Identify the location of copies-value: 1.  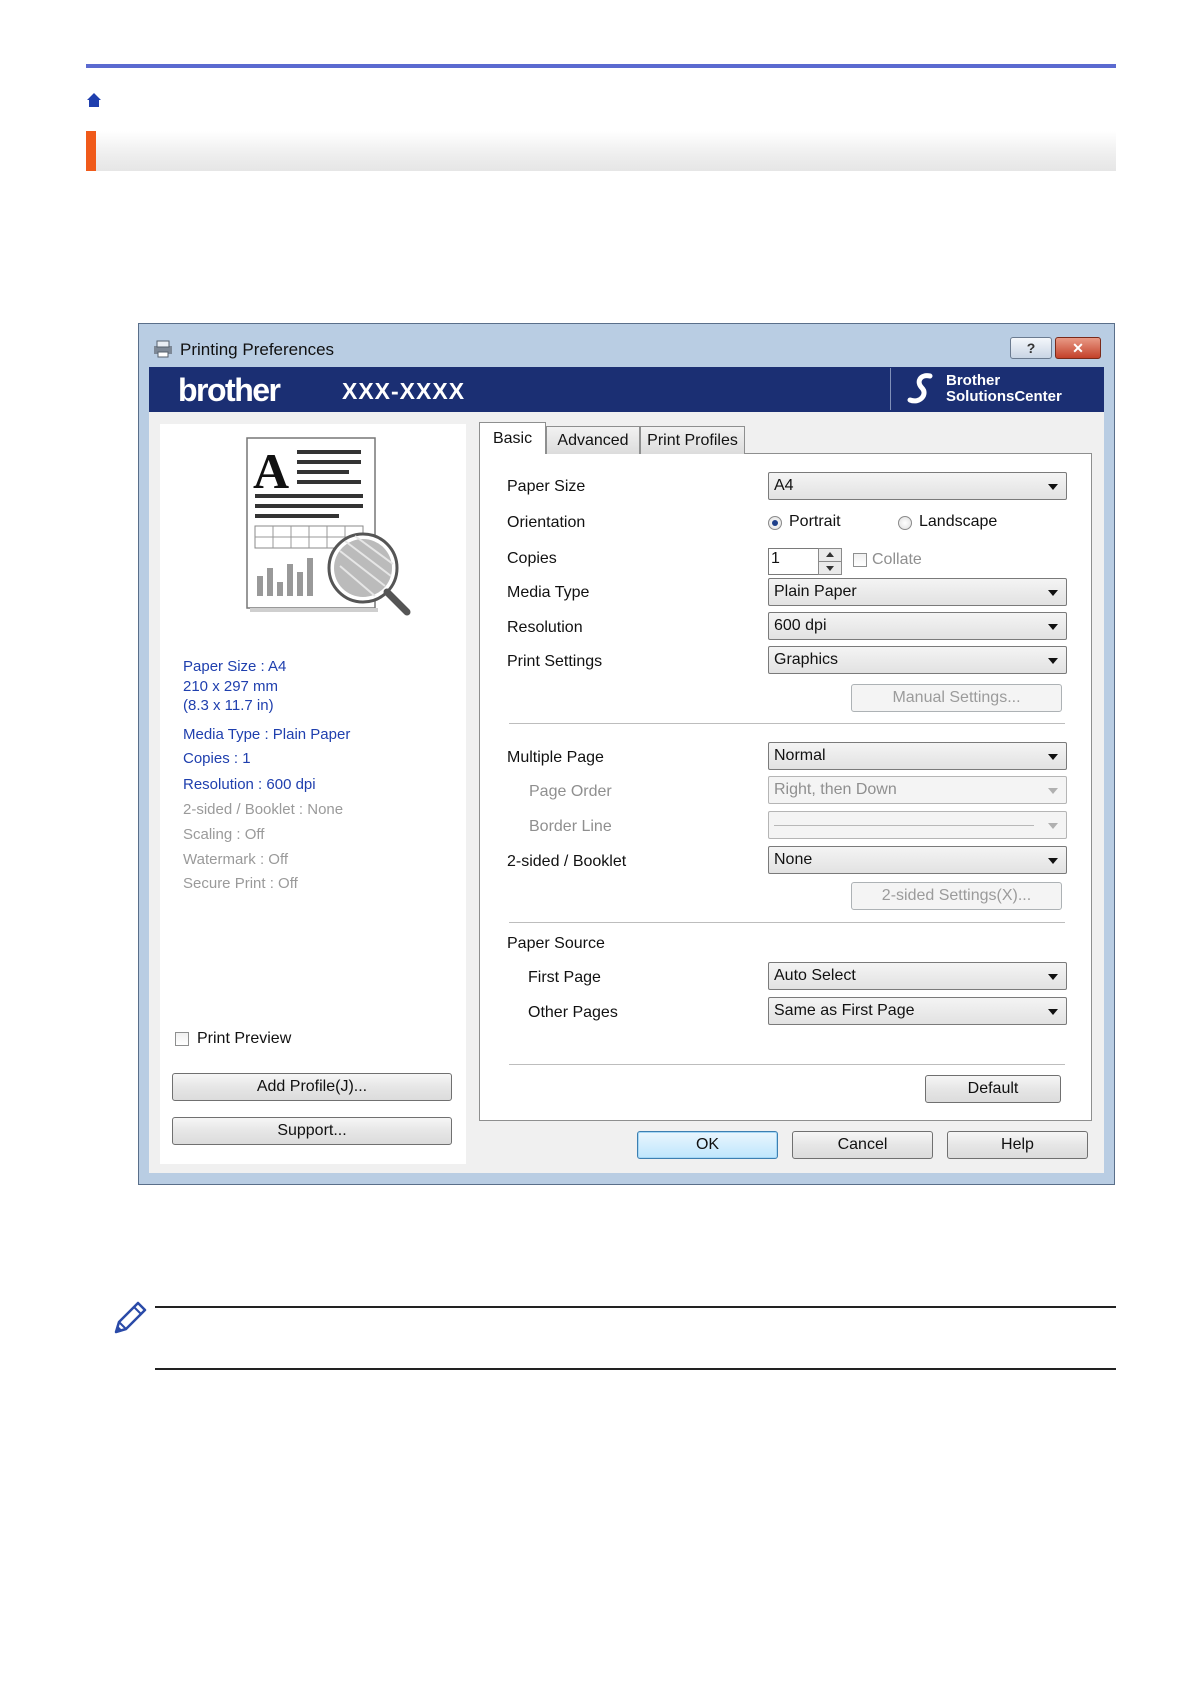
(775, 558).